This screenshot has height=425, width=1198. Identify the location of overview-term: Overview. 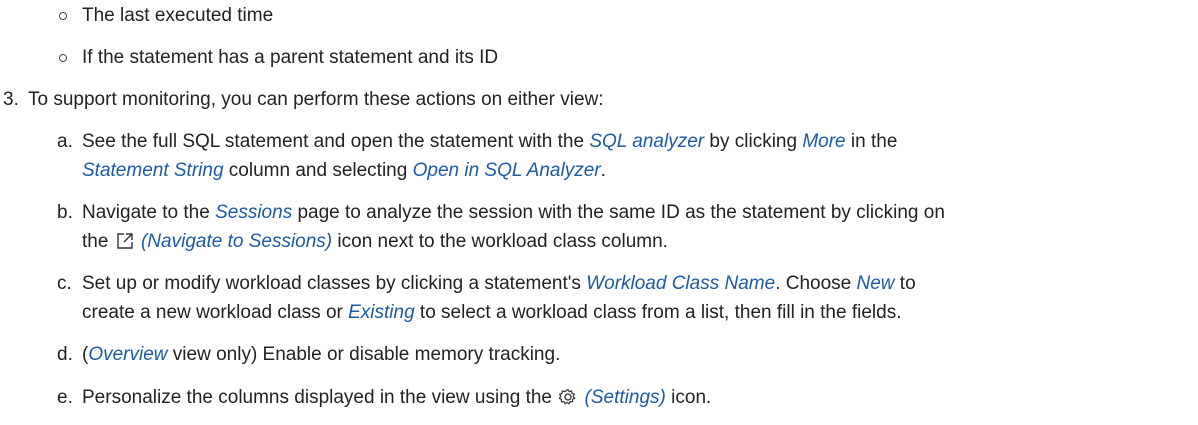
(128, 354).